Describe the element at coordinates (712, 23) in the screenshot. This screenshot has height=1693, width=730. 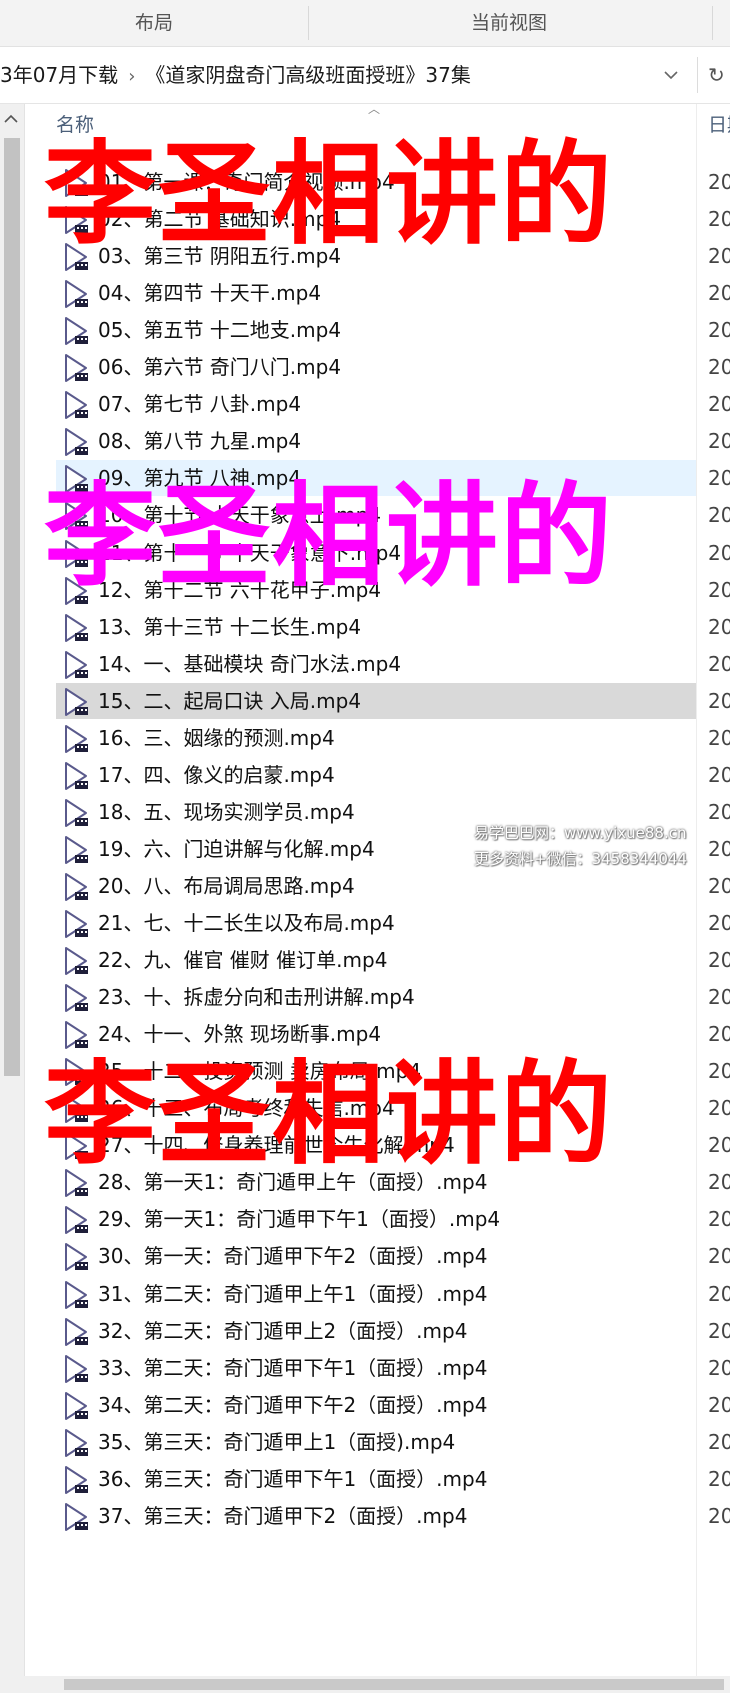
I see `ribbon-separator` at that location.